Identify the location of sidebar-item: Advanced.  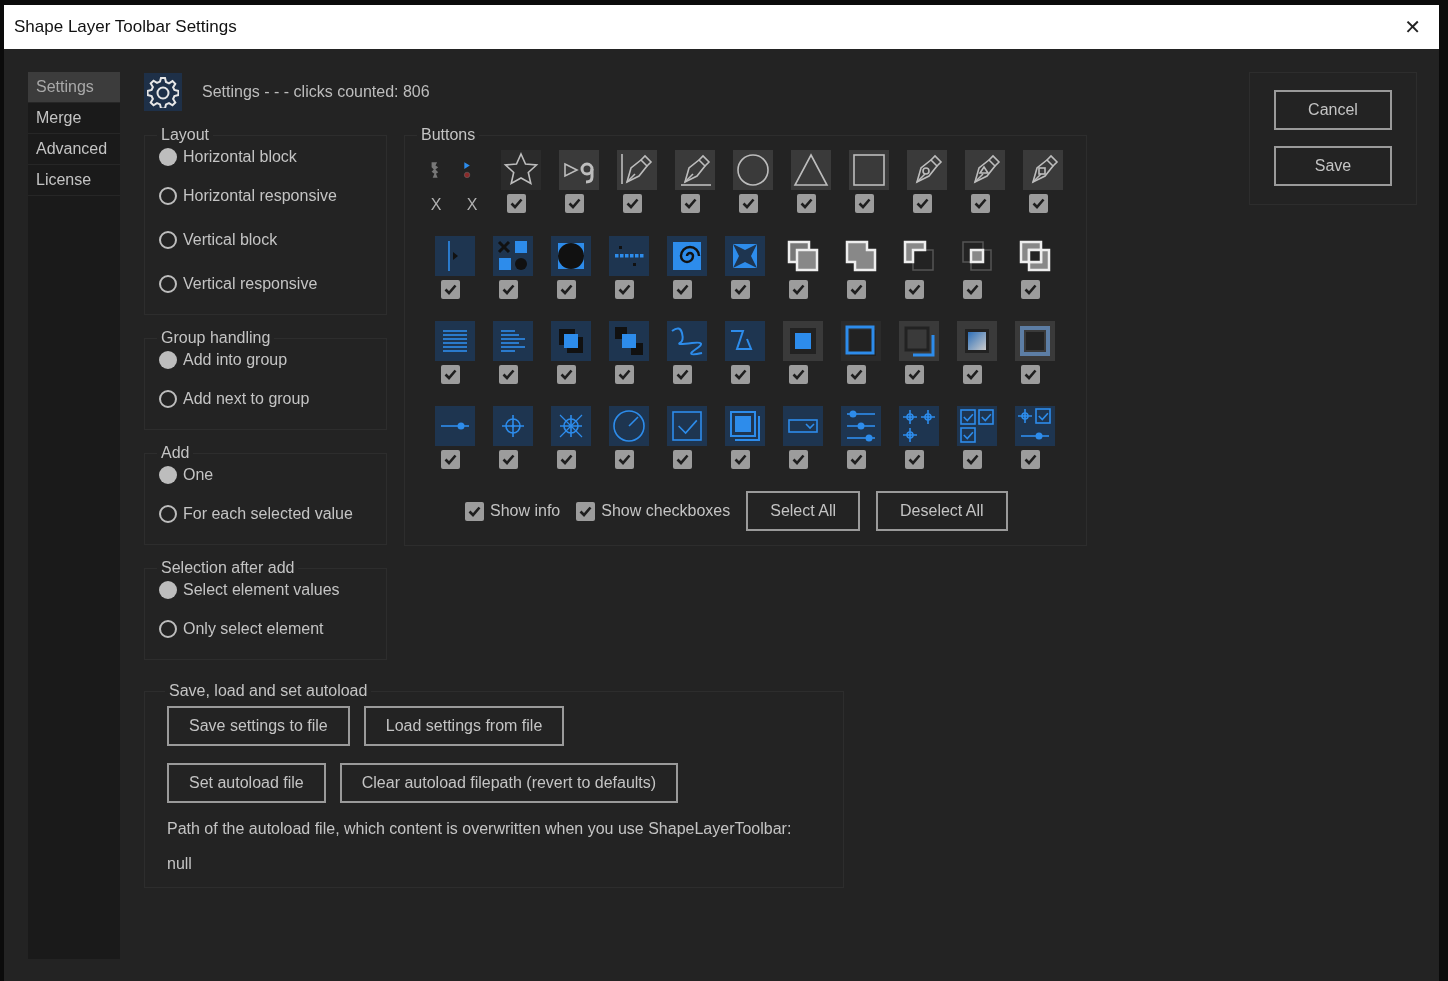
(74, 149).